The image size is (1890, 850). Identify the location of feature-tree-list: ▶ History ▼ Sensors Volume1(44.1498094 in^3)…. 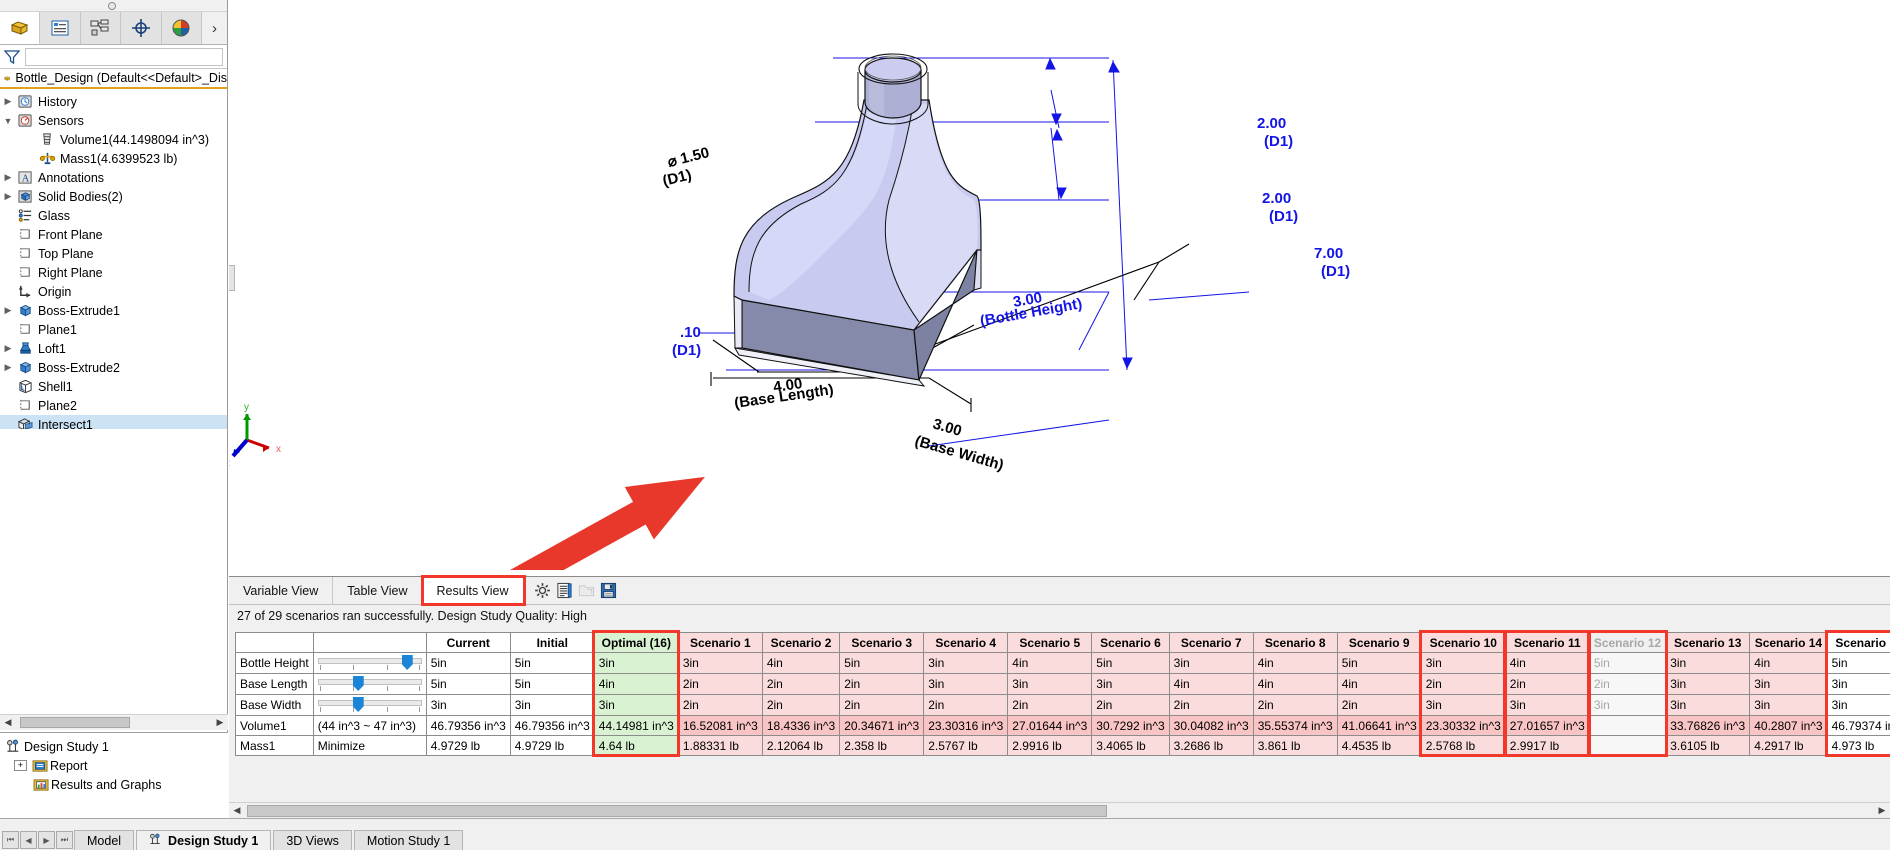
(113, 259).